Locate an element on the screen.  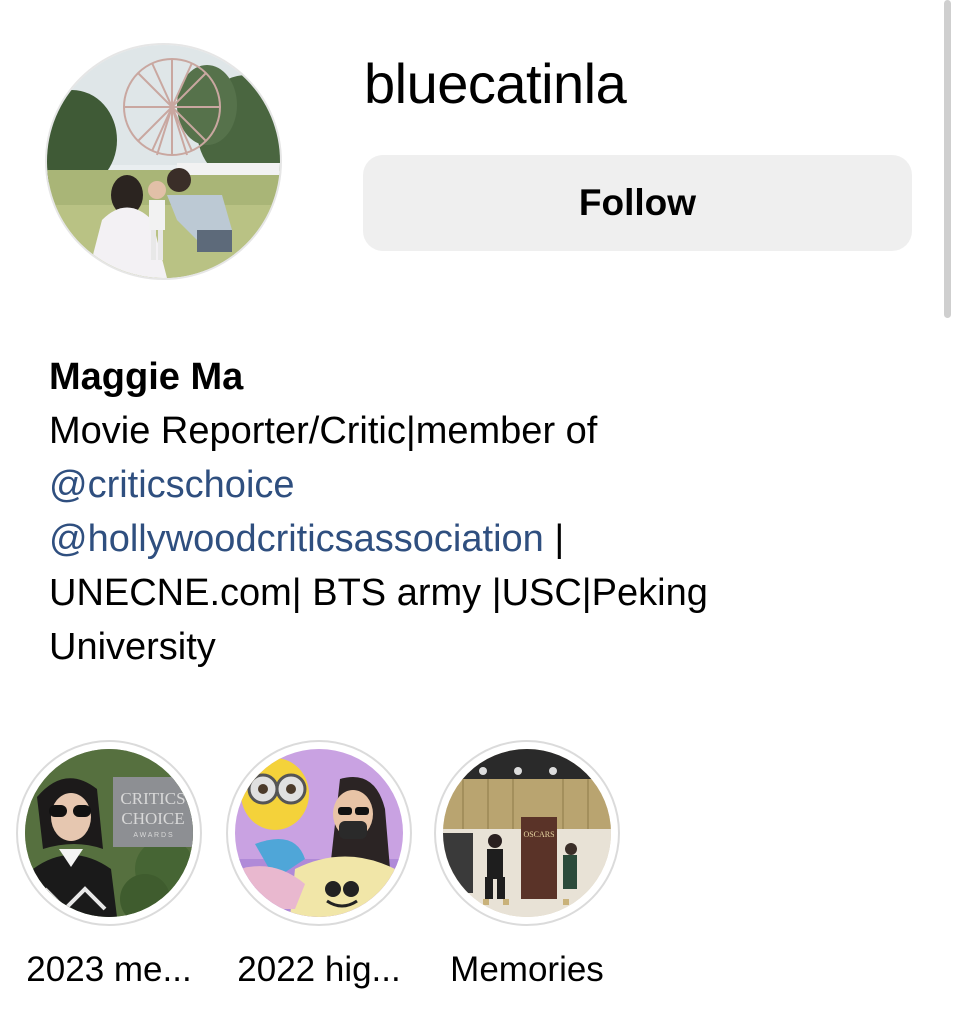
highlight-ring: CRITICS CHOICE A W A R D S is located at coordinates (109, 833).